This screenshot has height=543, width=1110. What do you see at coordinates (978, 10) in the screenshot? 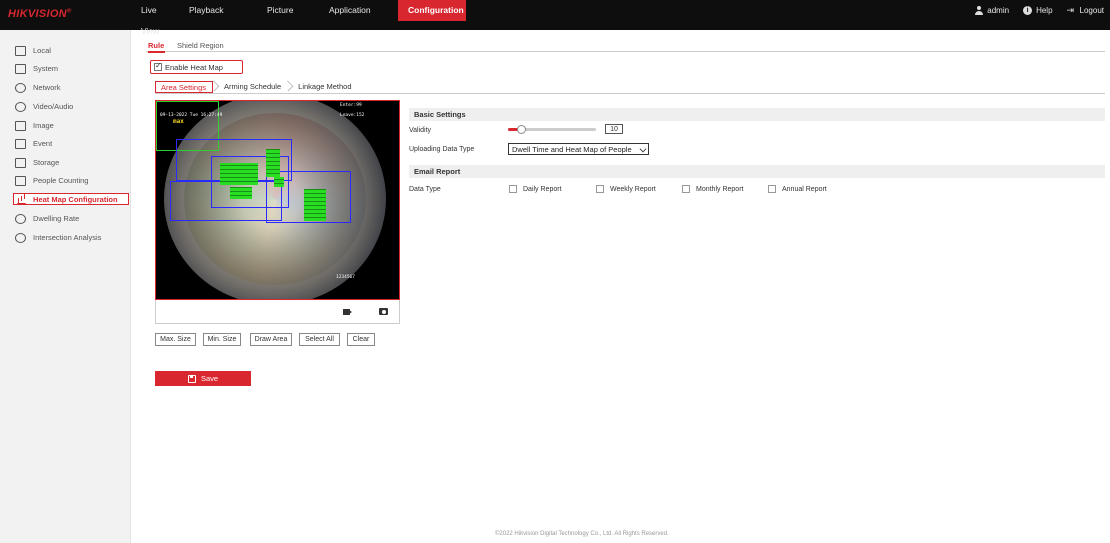
I see `user-icon` at bounding box center [978, 10].